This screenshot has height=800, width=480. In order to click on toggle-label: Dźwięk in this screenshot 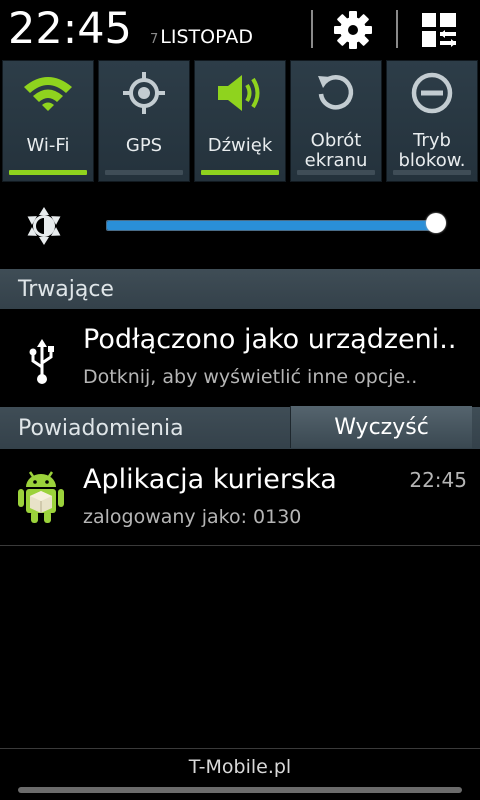, I will do `click(240, 145)`.